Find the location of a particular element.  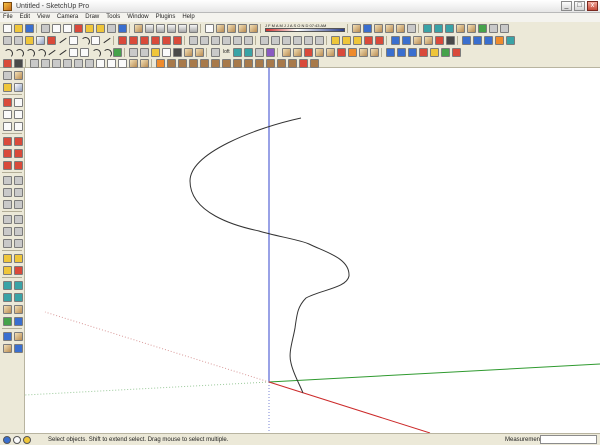

left-view-icon is located at coordinates (193, 28).